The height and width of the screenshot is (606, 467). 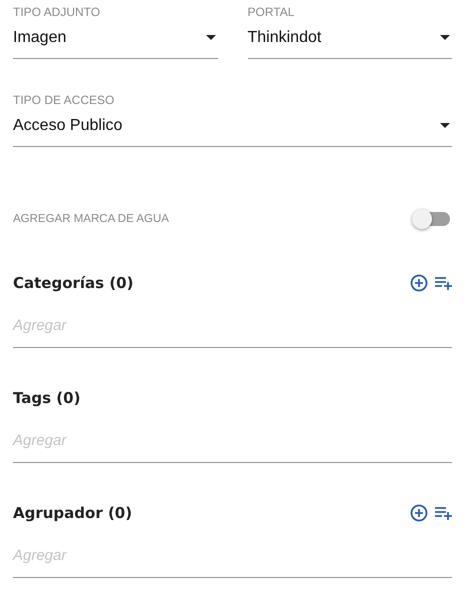 I want to click on section-title: Tags (0), so click(x=46, y=398).